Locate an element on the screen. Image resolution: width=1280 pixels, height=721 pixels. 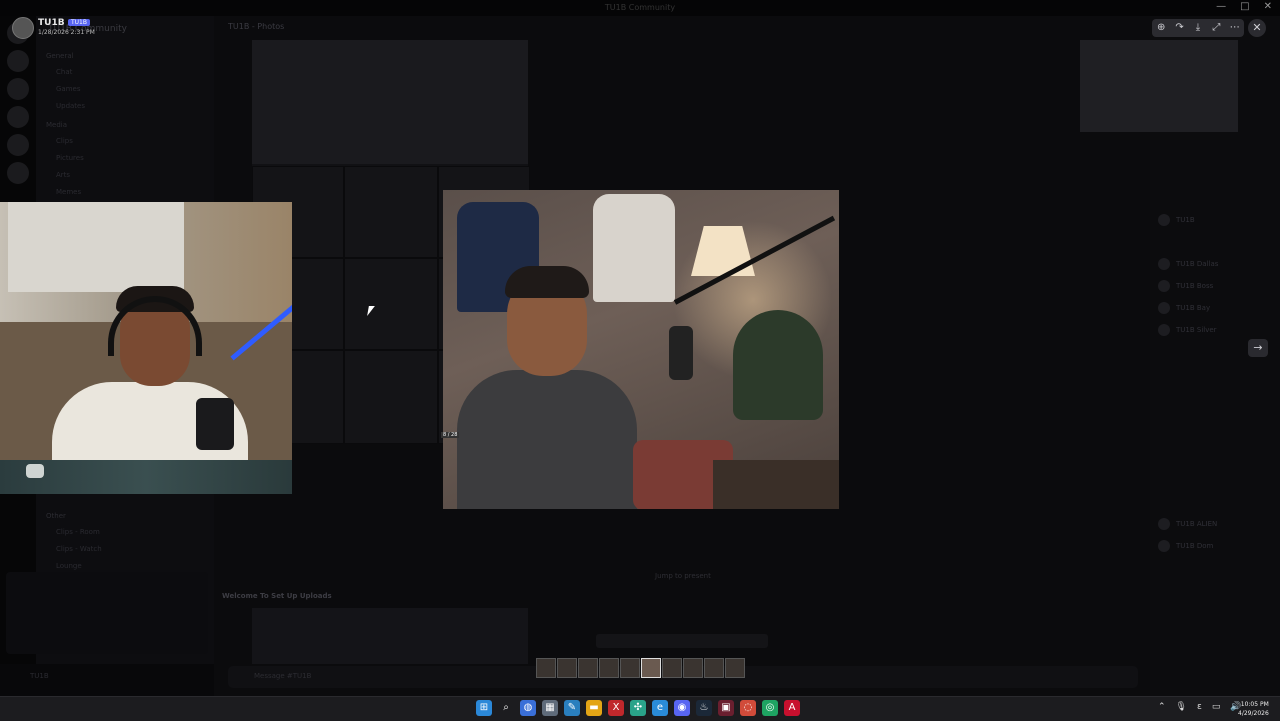
input-method-icon: ε is located at coordinates (1199, 707).